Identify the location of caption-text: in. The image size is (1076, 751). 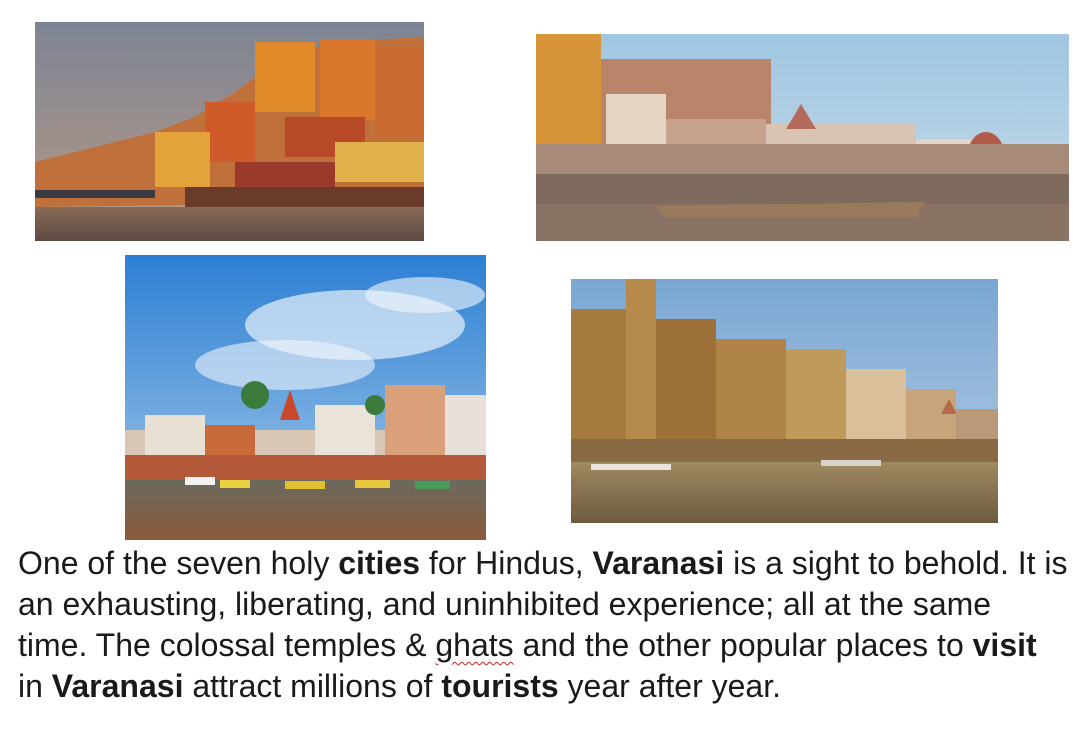
(35, 686).